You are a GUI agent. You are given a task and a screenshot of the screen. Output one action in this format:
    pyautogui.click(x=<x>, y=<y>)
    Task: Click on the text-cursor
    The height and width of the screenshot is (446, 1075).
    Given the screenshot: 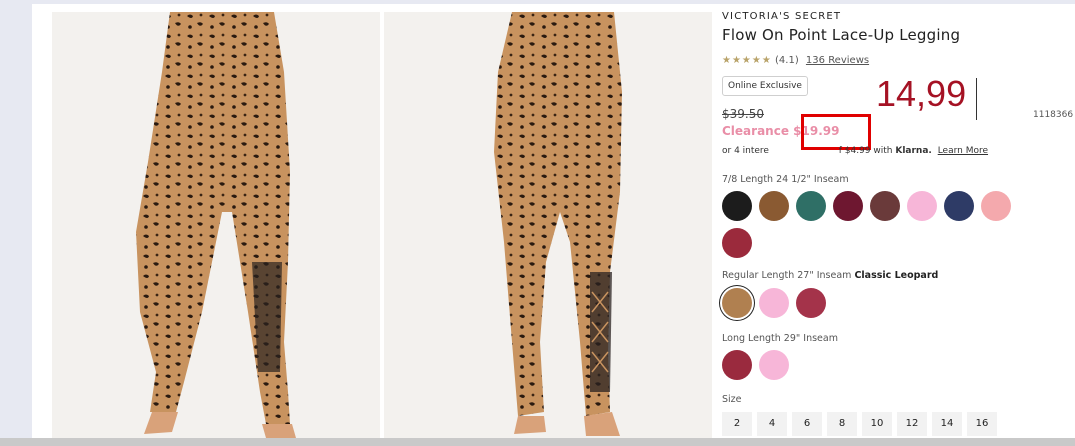 What is the action you would take?
    pyautogui.click(x=976, y=99)
    